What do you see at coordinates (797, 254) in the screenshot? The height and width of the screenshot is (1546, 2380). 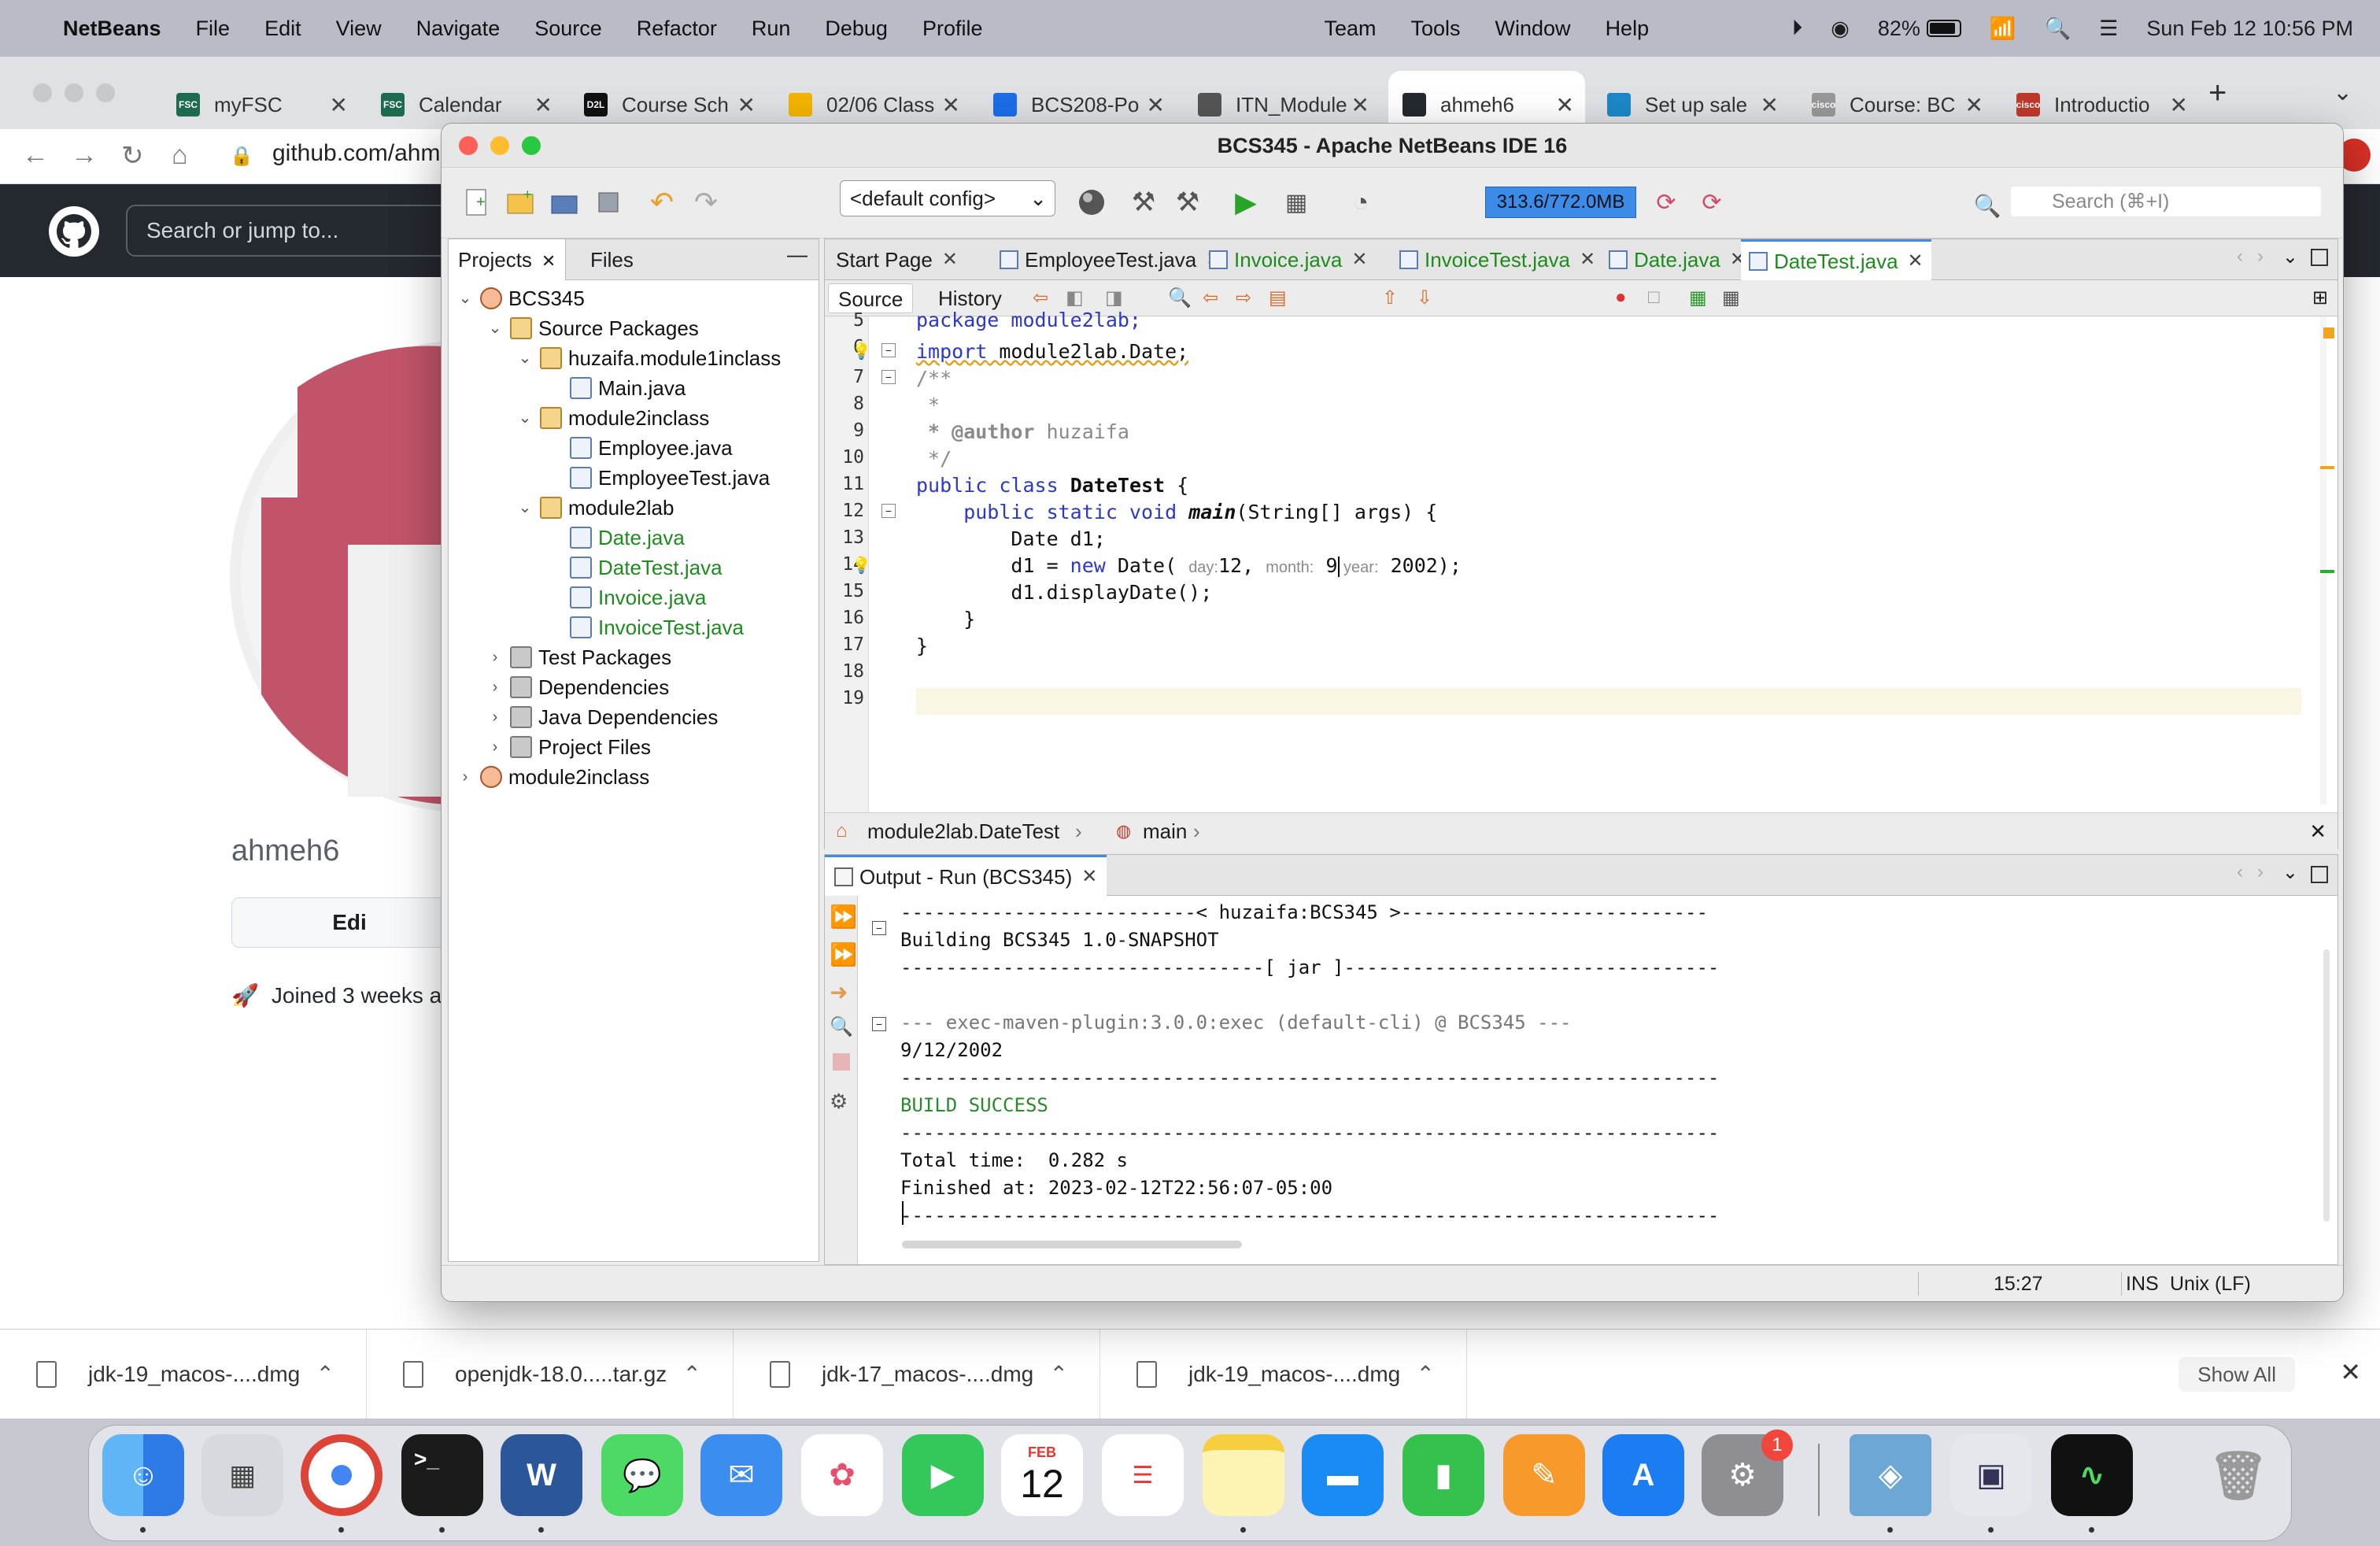 I see `minimize-panel-icon: —` at bounding box center [797, 254].